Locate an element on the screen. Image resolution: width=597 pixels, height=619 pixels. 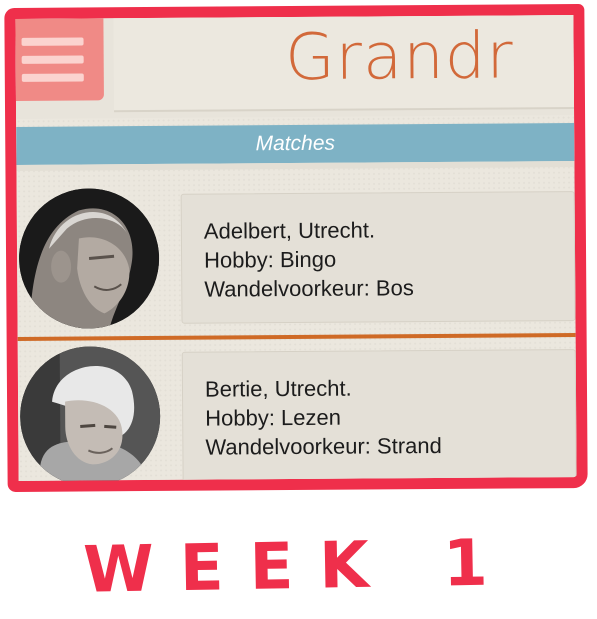
matches-title: Matches is located at coordinates (295, 143).